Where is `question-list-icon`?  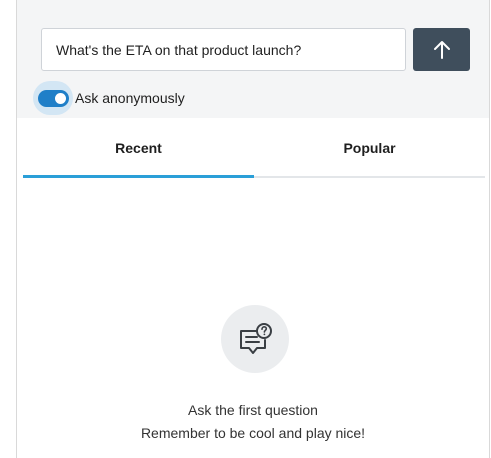
question-list-icon is located at coordinates (256, 338).